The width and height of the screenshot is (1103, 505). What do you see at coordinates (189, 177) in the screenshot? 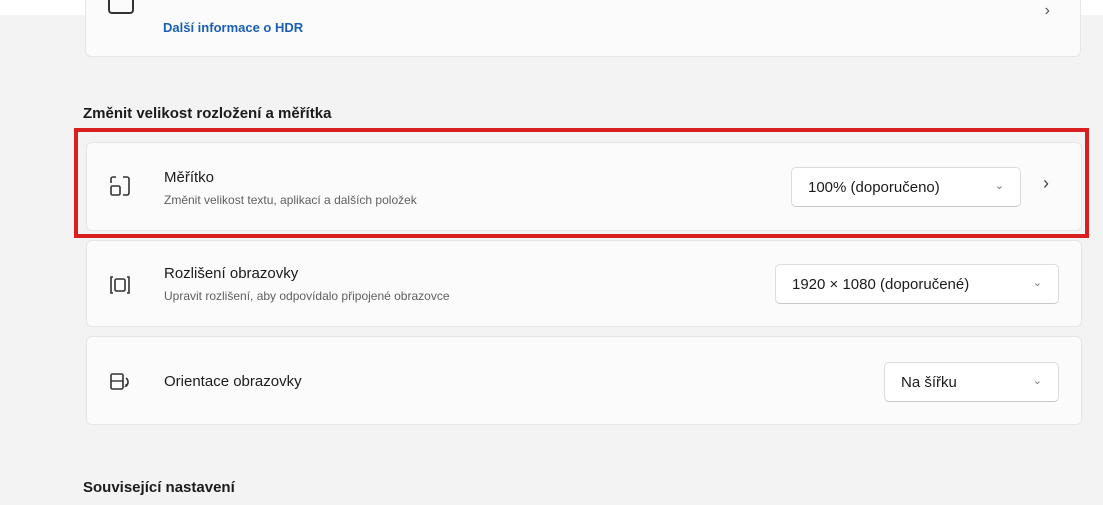
I see `scale-title: Měřítko` at bounding box center [189, 177].